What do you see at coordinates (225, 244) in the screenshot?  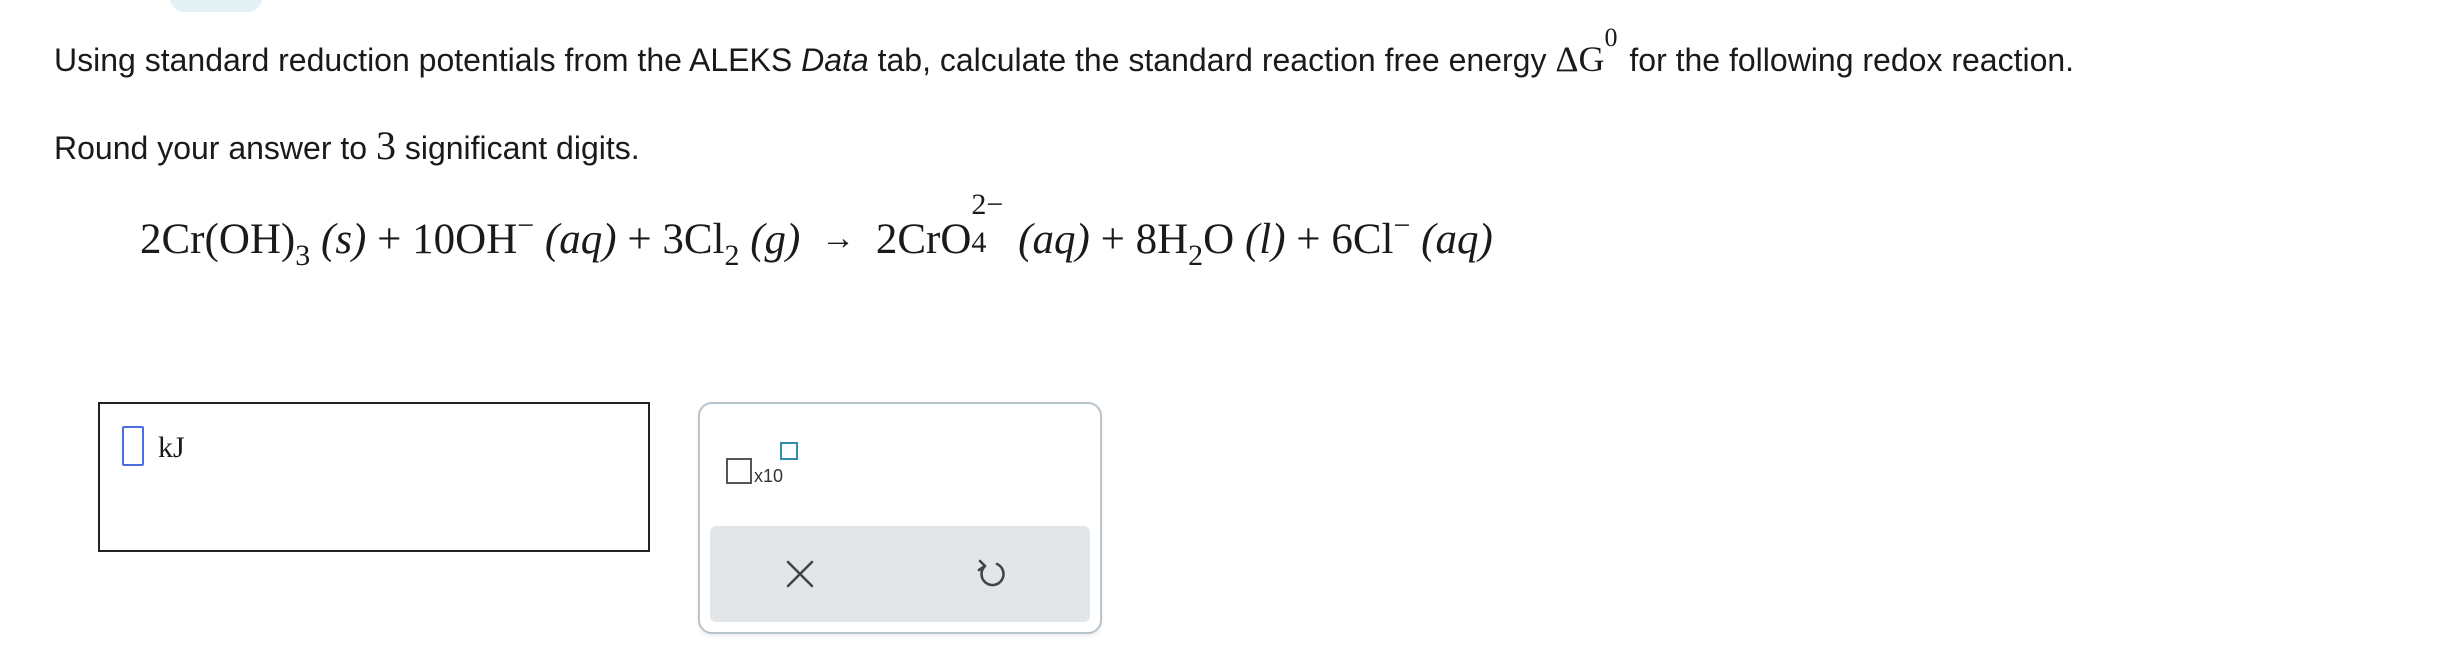 I see `reactant-crOH3: 2Cr(OH)3` at bounding box center [225, 244].